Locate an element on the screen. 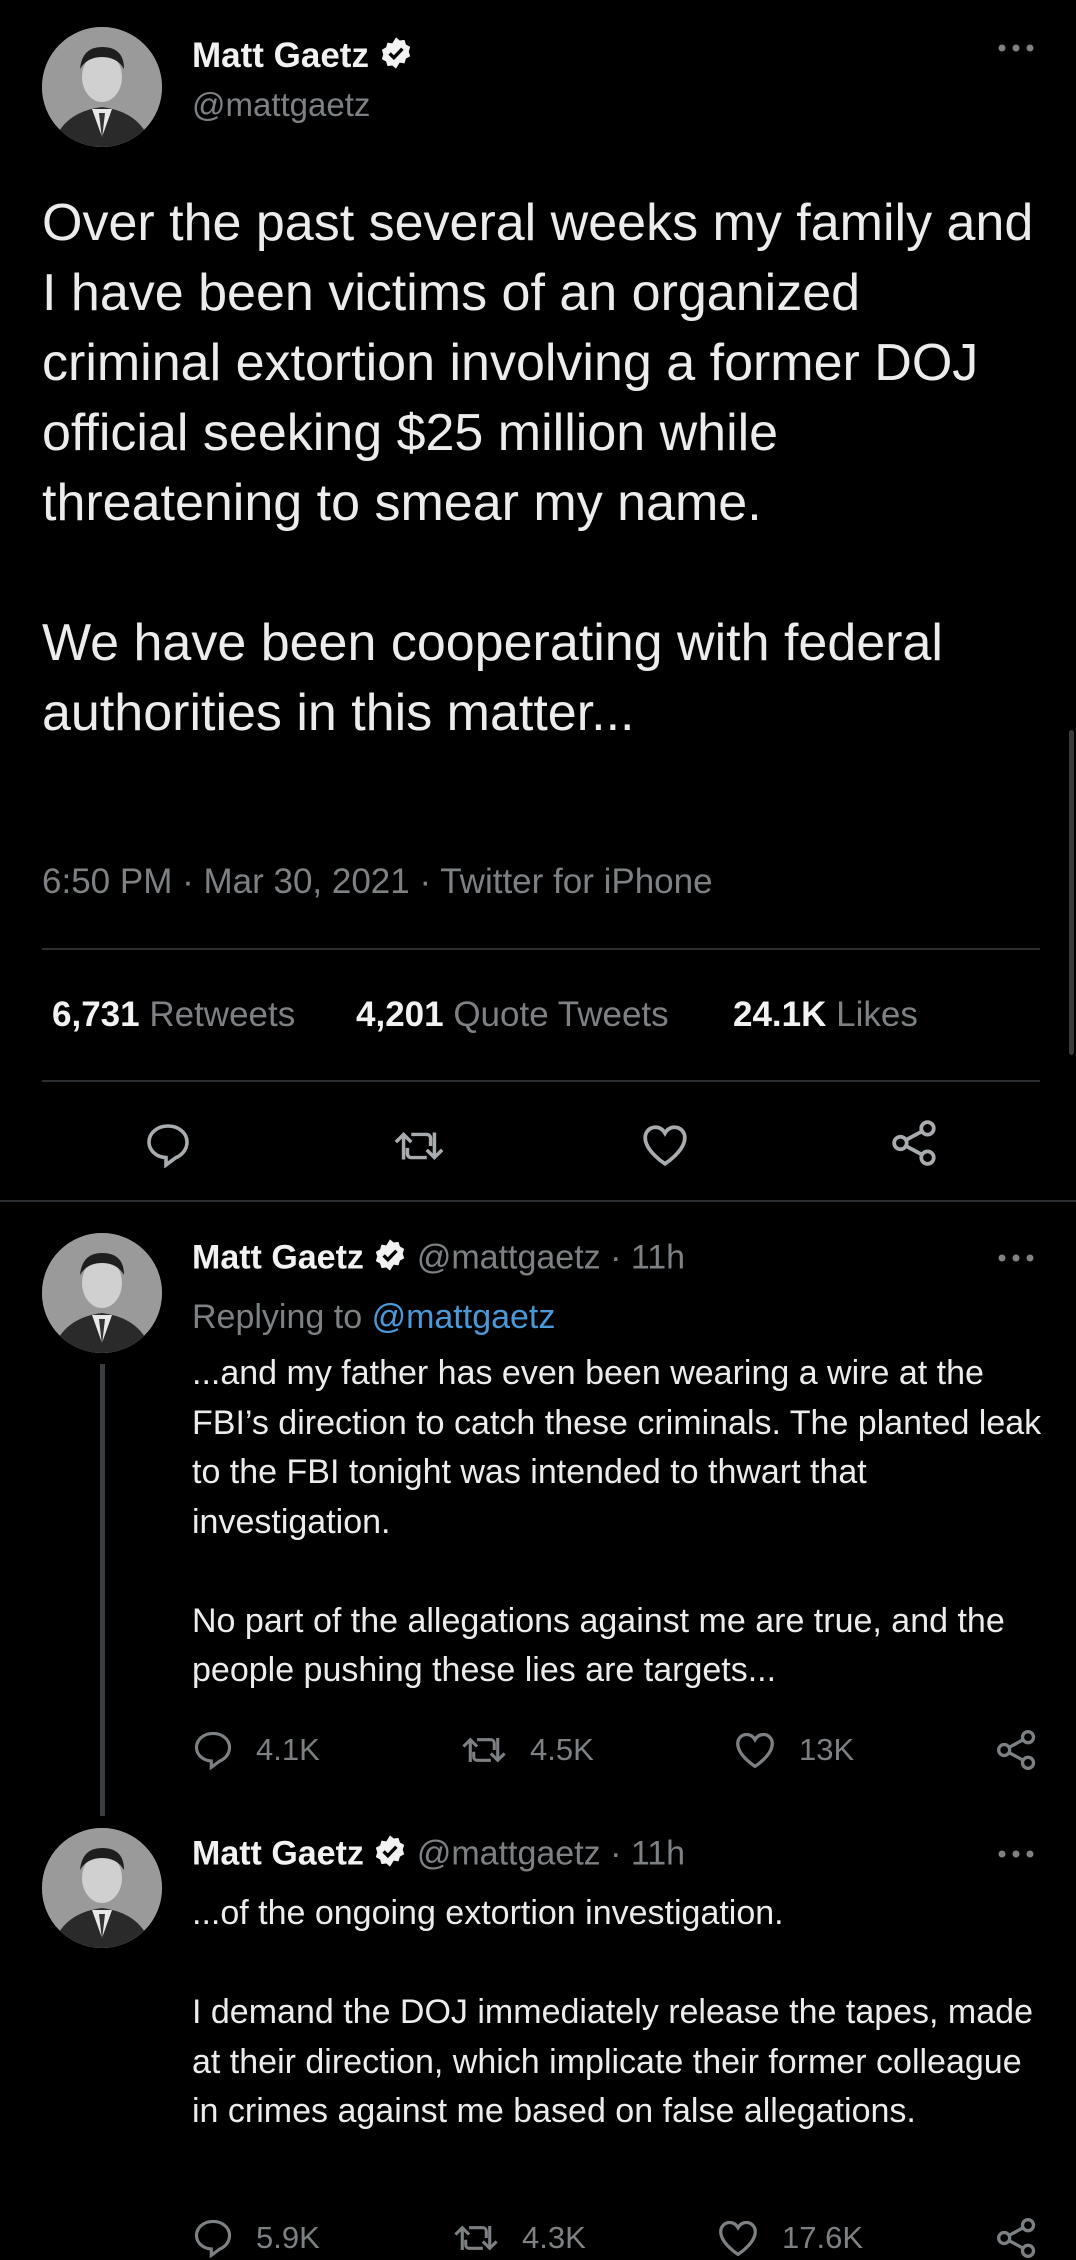 The width and height of the screenshot is (1076, 2260). retweet-button: 4.3K is located at coordinates (519, 2238).